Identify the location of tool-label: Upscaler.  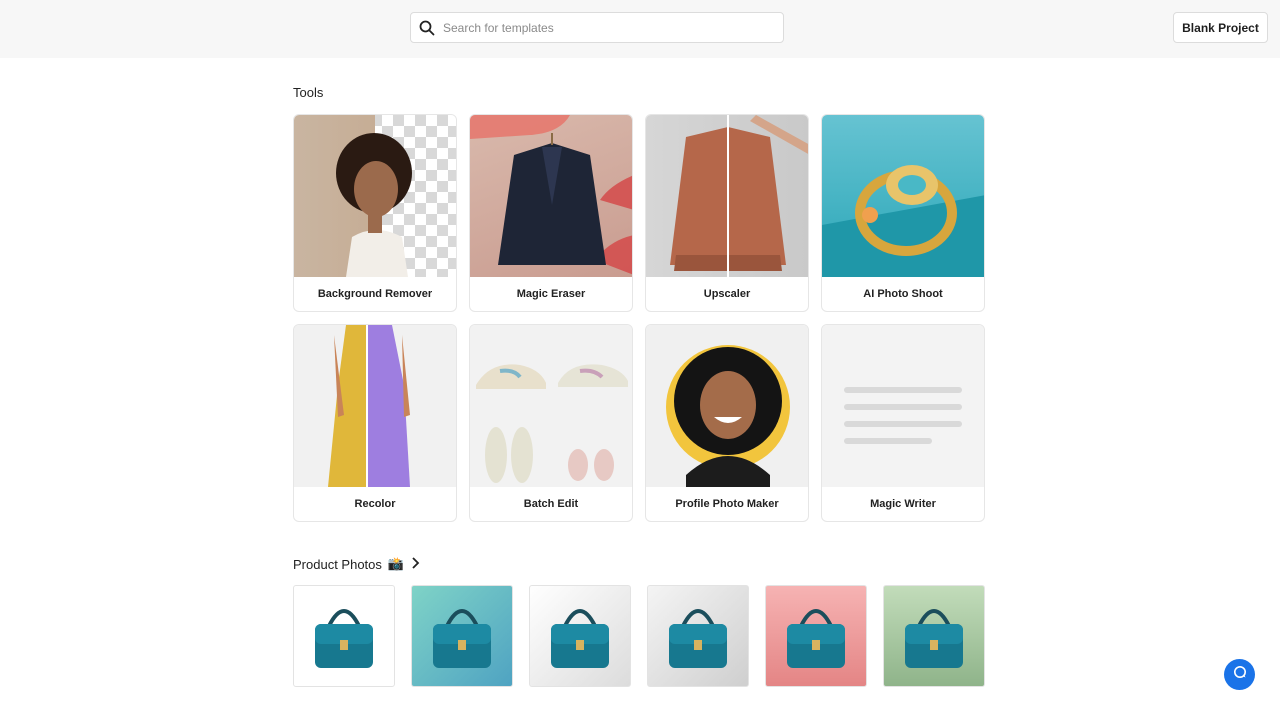
(727, 294).